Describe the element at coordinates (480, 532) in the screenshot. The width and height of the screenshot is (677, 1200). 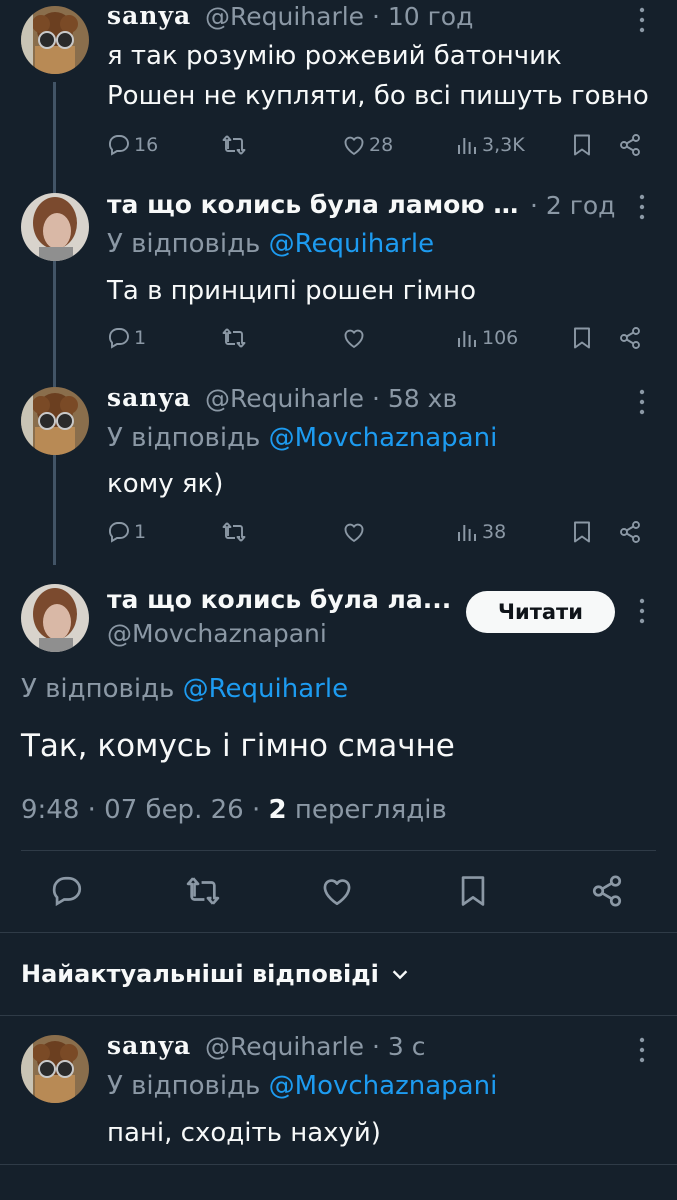
I see `views-button: 38` at that location.